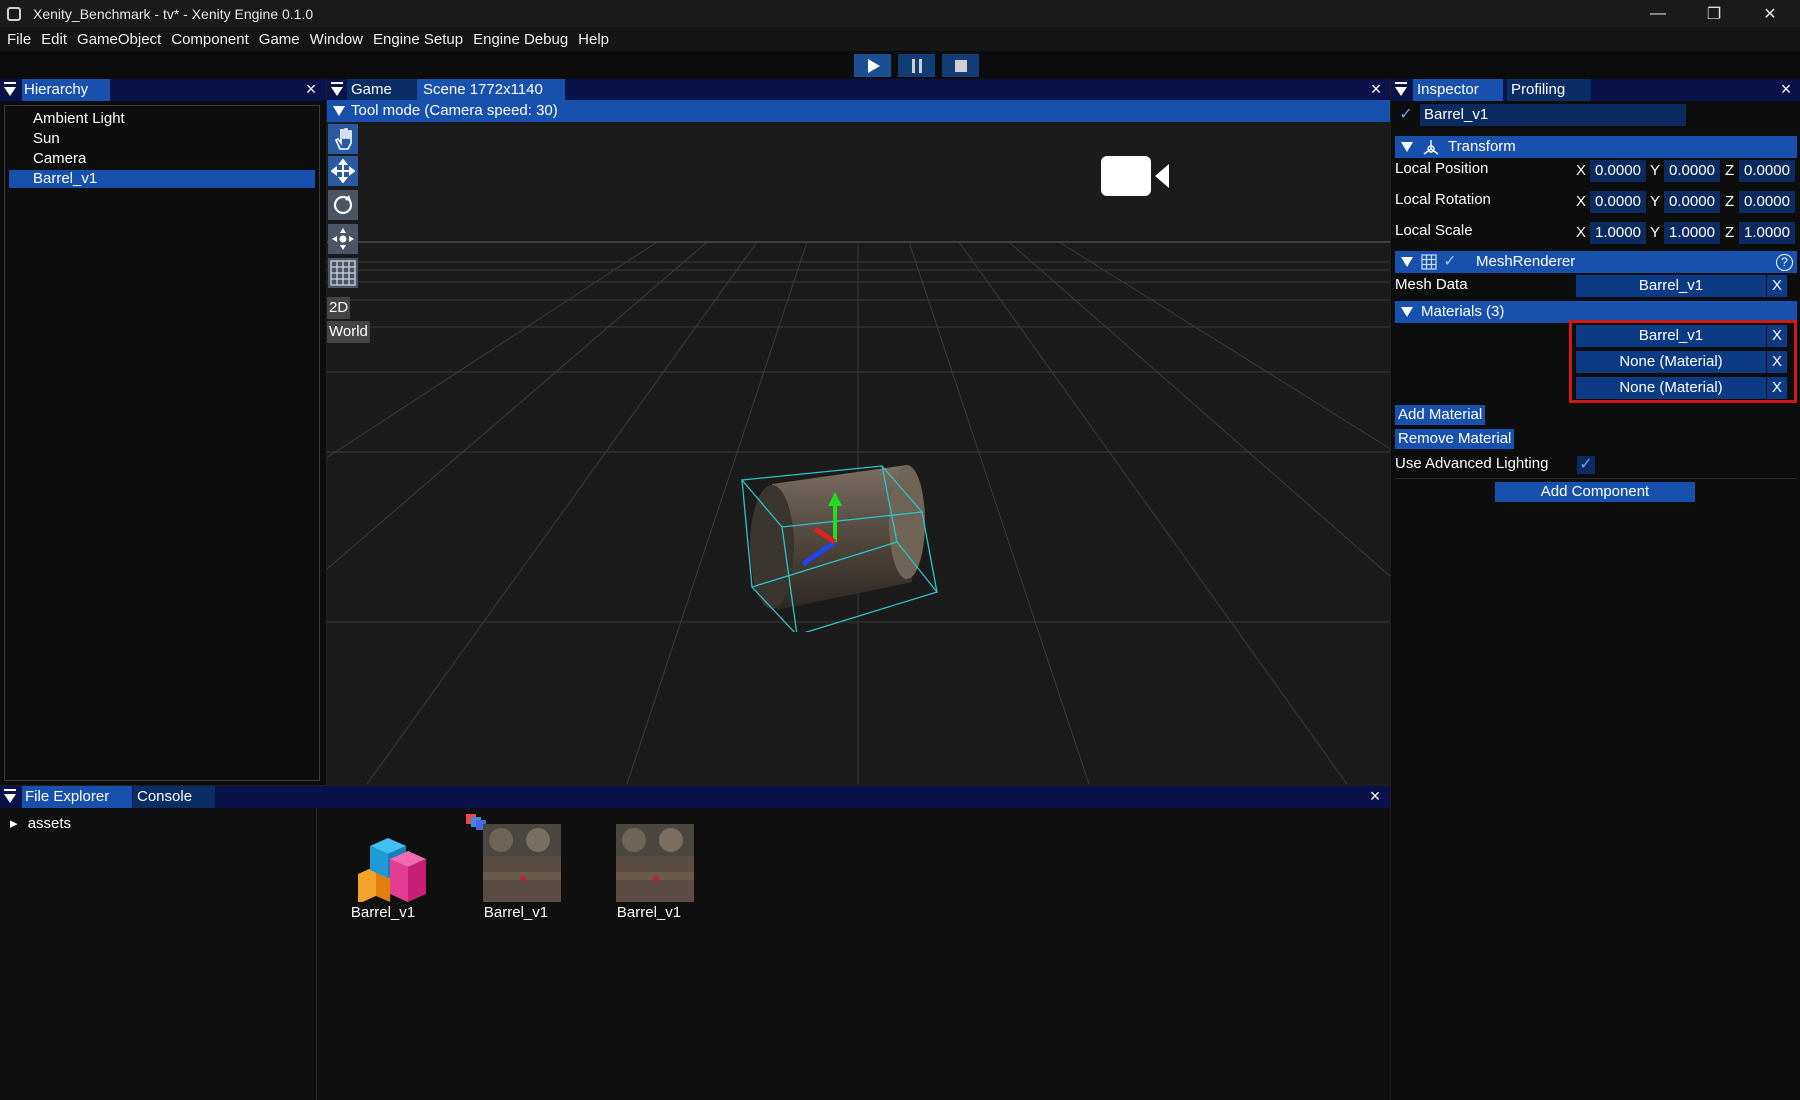  Describe the element at coordinates (162, 139) in the screenshot. I see `hierarchy-item-sun: Sun` at that location.